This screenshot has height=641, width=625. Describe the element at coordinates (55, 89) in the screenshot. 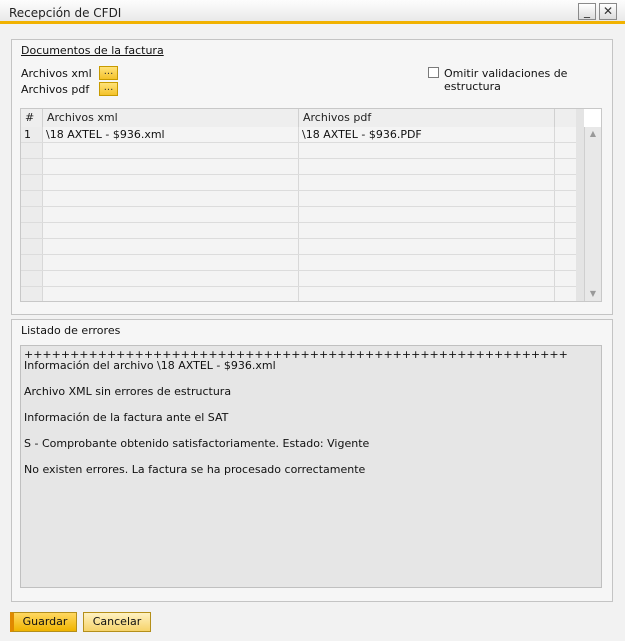

I see `pdf-files-label: Archivos pdf` at that location.